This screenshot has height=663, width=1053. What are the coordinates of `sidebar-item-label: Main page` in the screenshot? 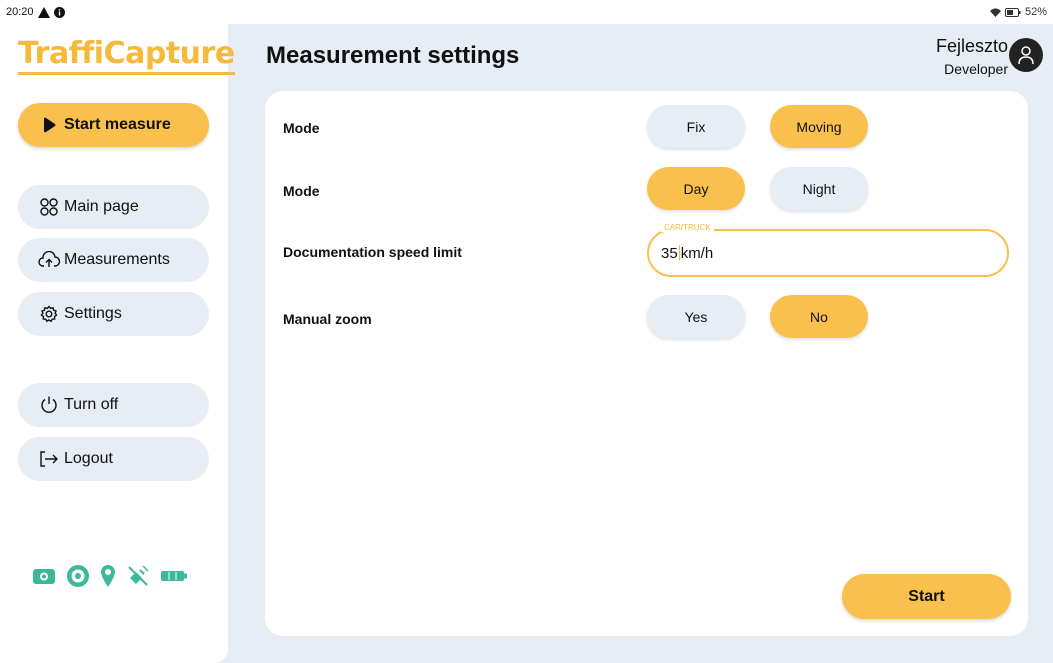 It's located at (101, 206).